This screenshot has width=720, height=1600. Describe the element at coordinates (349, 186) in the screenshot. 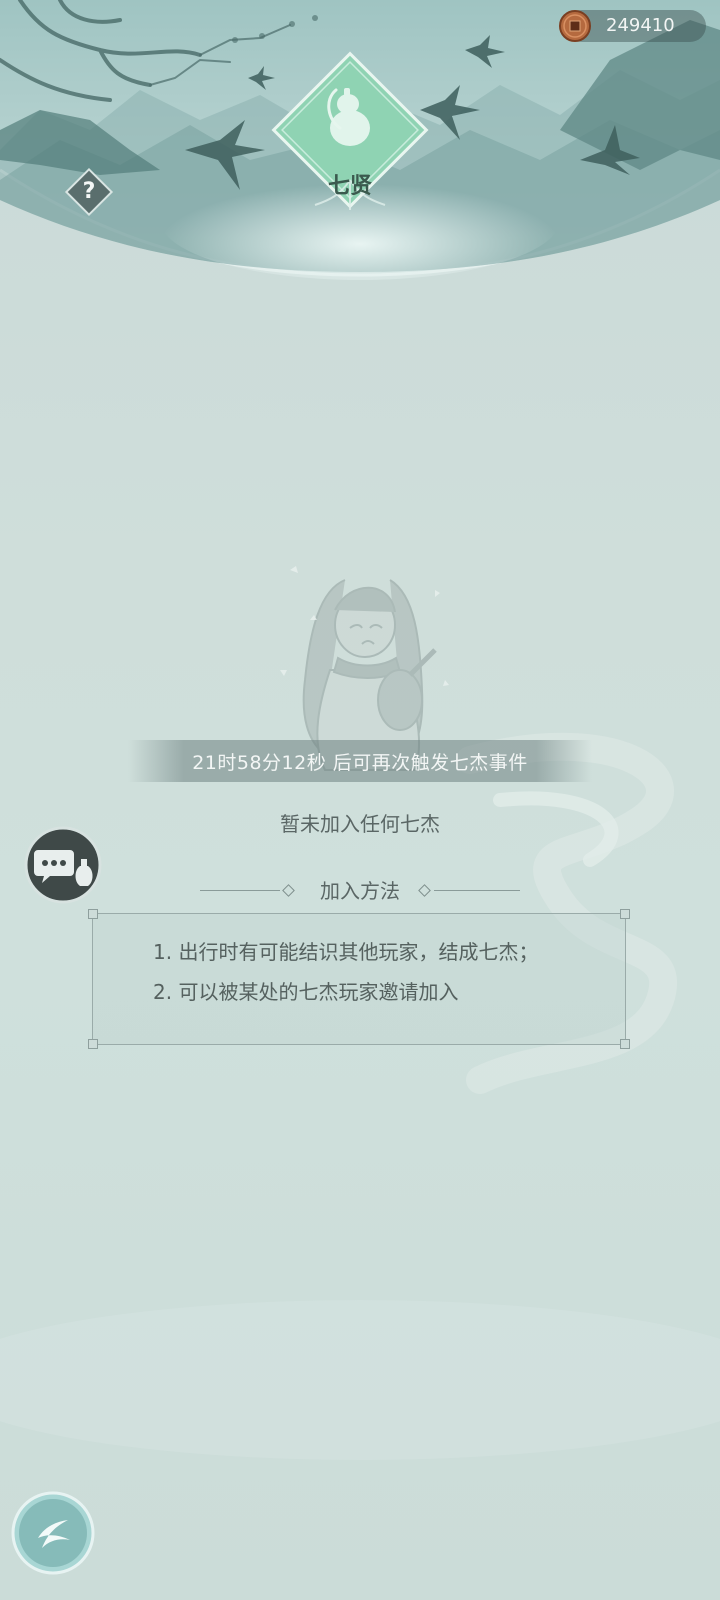

I see `emblem-label: 七贤` at that location.